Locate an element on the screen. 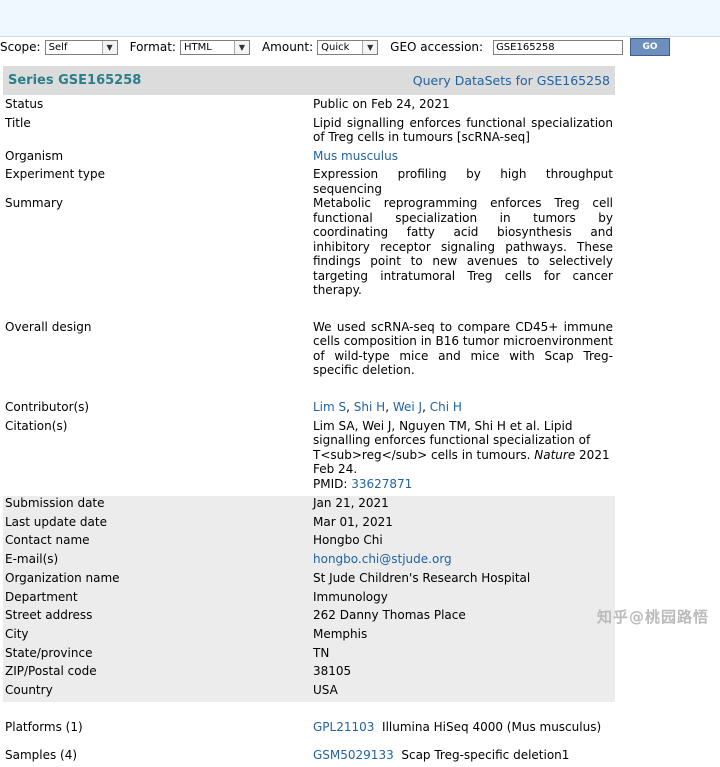 Image resolution: width=720 pixels, height=767 pixels. email-link: hongbo.chi@stjude.org is located at coordinates (382, 559).